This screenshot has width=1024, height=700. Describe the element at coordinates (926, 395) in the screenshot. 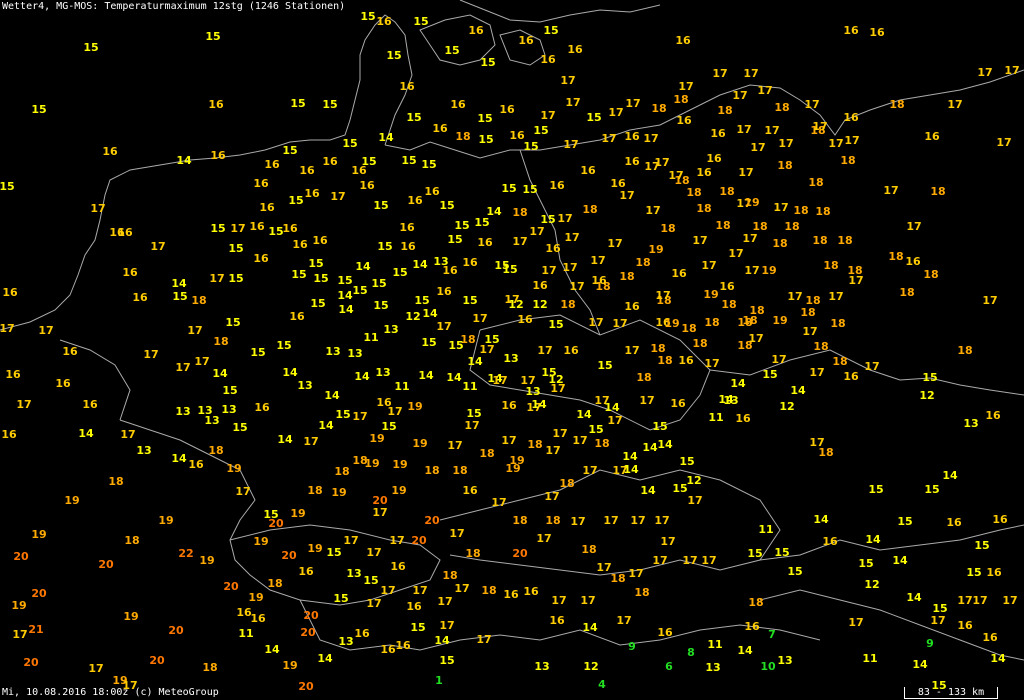

I see `station-value: 12` at that location.